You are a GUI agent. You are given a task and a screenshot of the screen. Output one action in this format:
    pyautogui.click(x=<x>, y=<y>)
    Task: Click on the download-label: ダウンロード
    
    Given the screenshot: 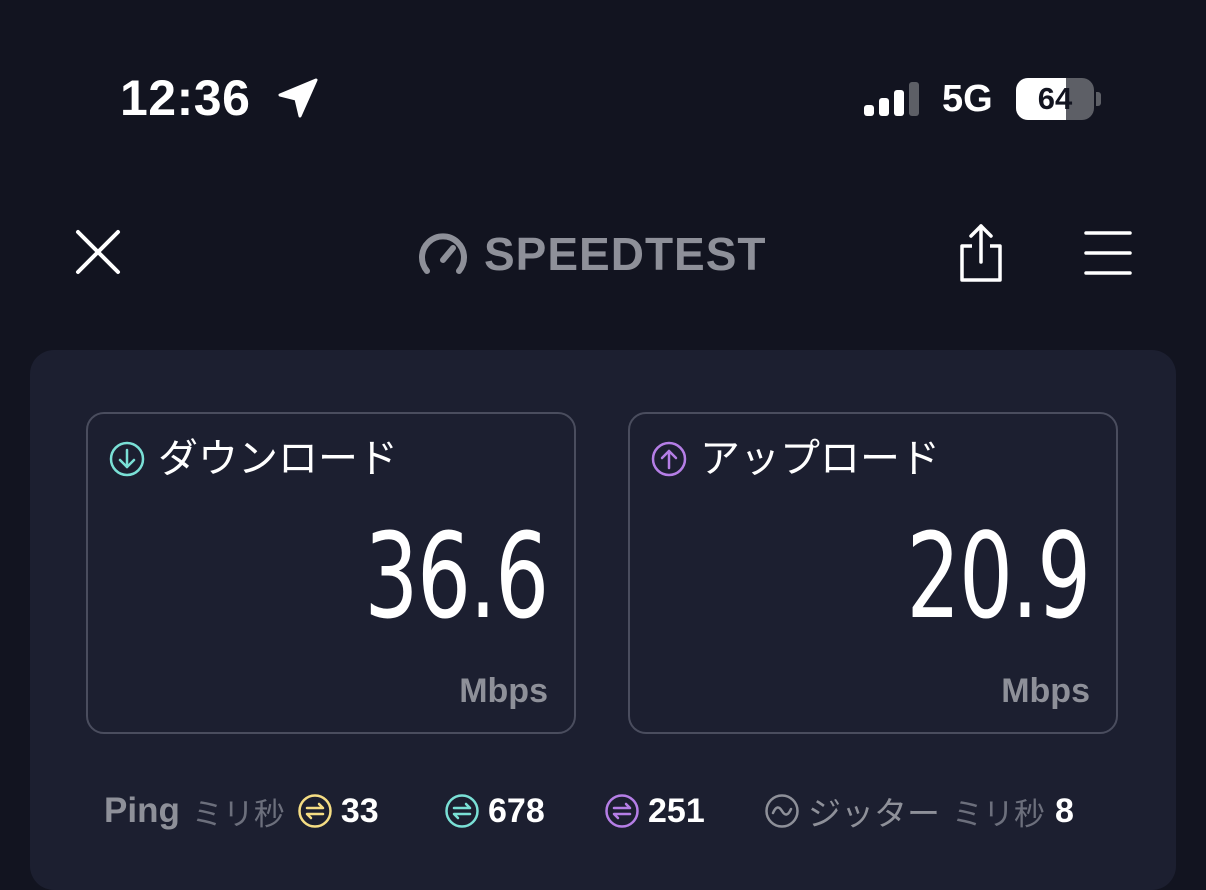 What is the action you would take?
    pyautogui.click(x=278, y=459)
    